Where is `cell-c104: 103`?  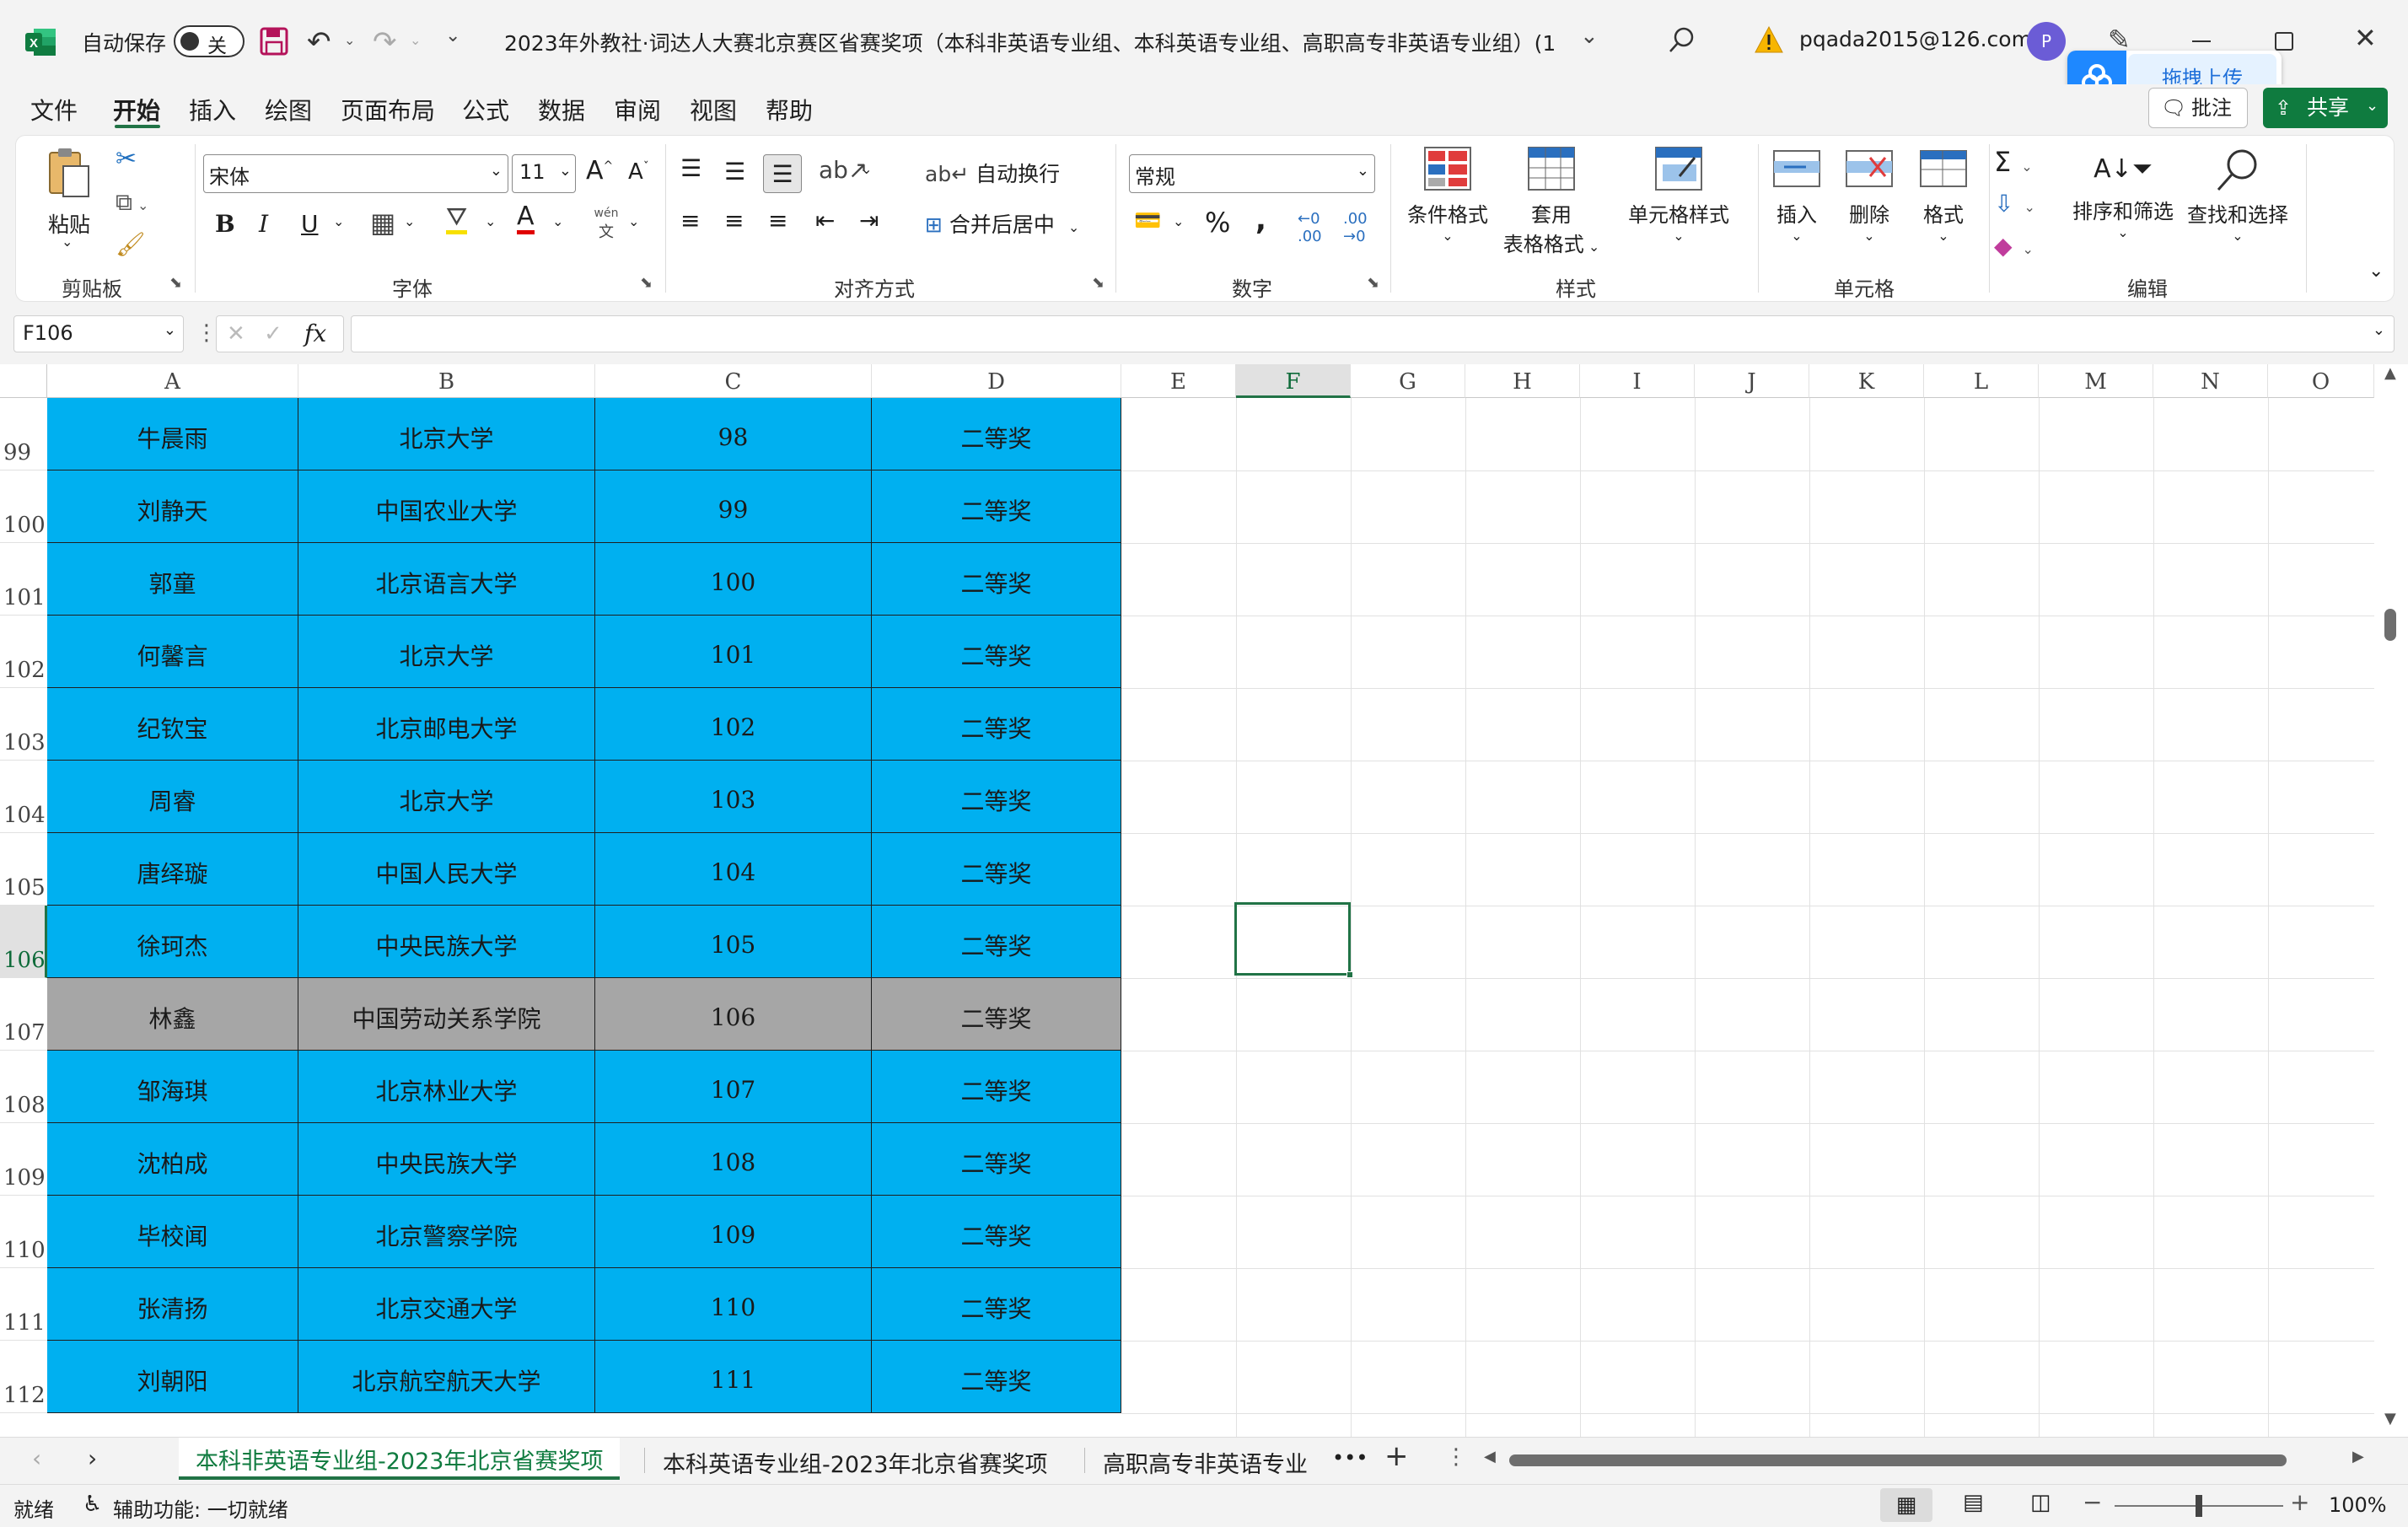
cell-c104: 103 is located at coordinates (734, 797).